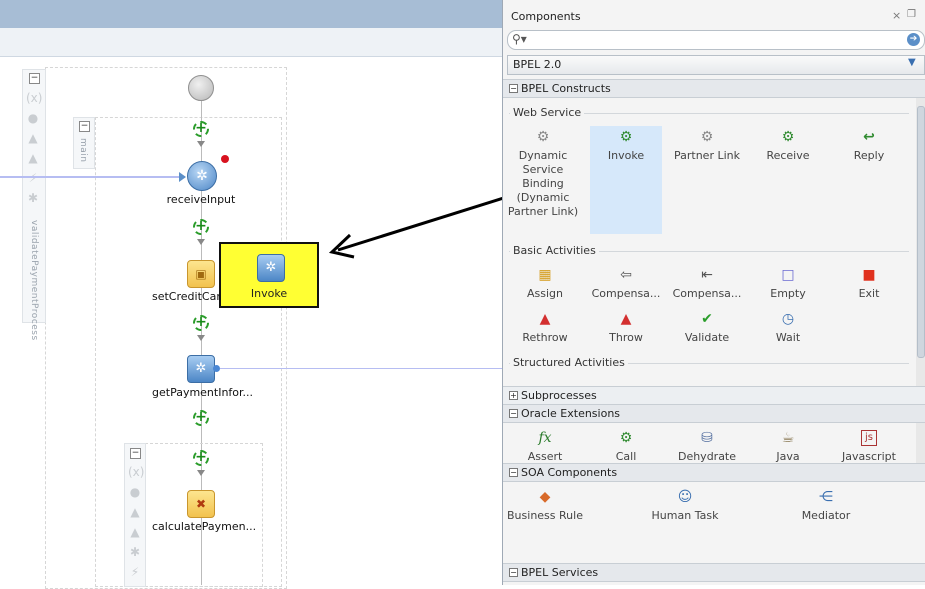 The image size is (925, 589). Describe the element at coordinates (626, 456) in the screenshot. I see `palette-item-label: Call` at that location.